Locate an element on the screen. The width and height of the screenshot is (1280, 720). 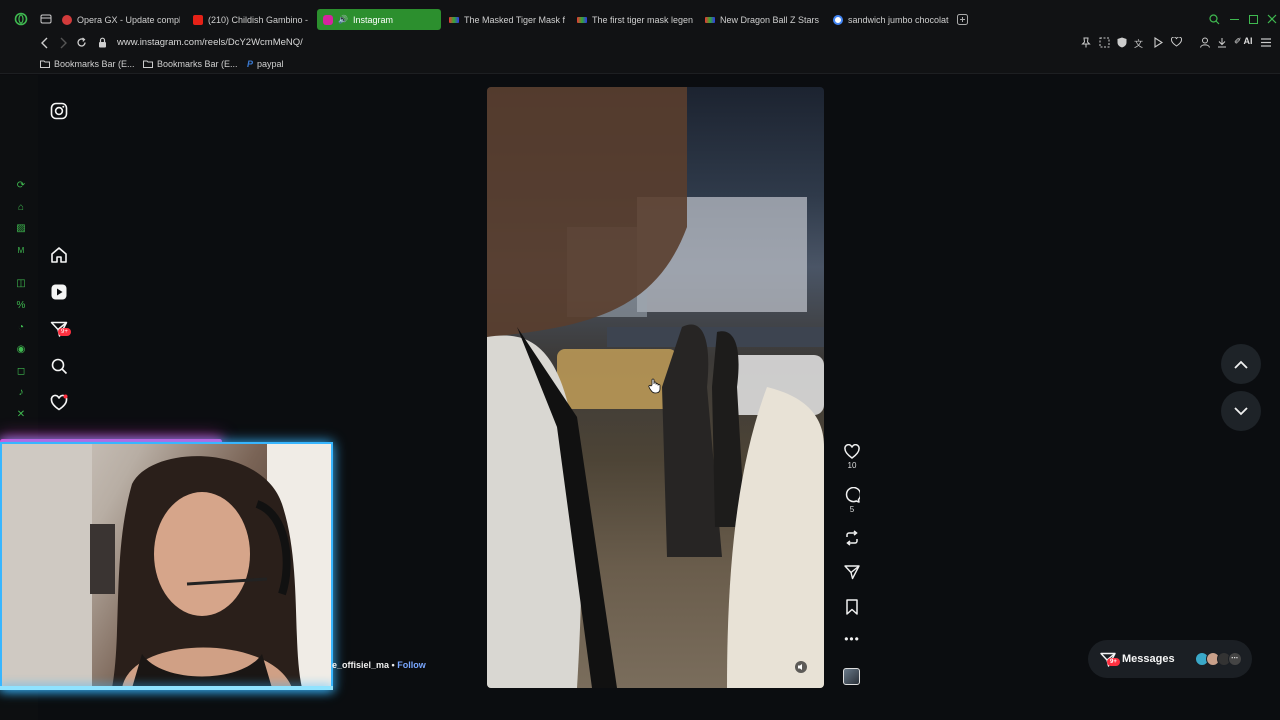
mute-icon is located at coordinates (801, 667).